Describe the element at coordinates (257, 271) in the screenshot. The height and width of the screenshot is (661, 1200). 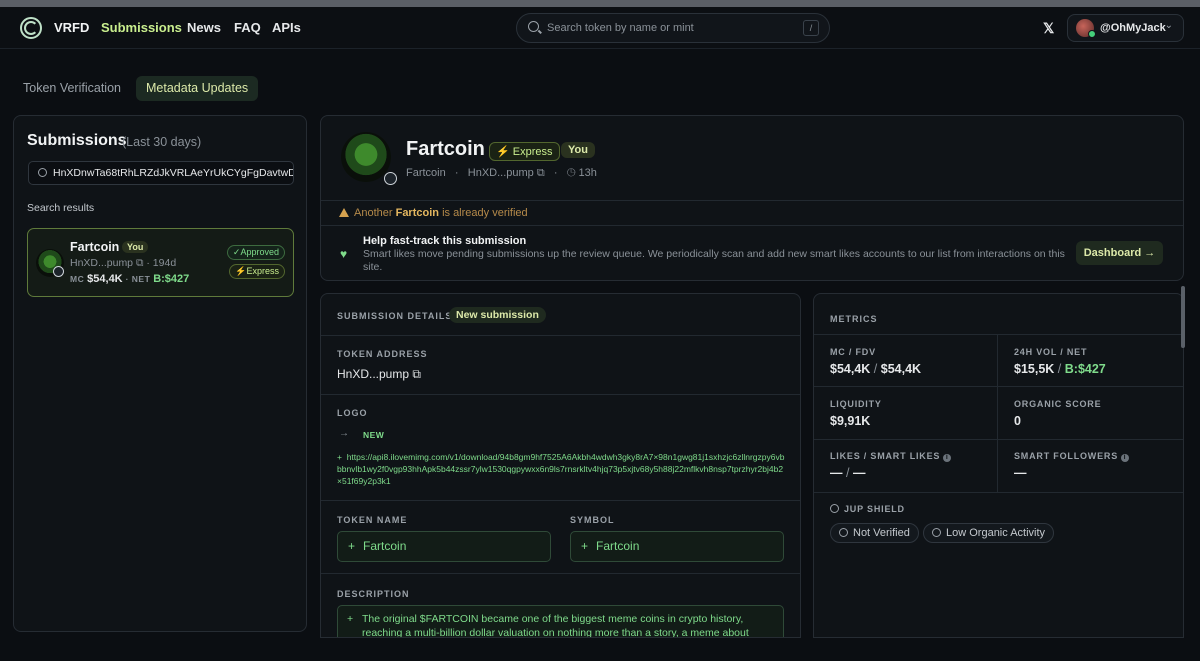
I see `express-badge: ⚡Express` at that location.